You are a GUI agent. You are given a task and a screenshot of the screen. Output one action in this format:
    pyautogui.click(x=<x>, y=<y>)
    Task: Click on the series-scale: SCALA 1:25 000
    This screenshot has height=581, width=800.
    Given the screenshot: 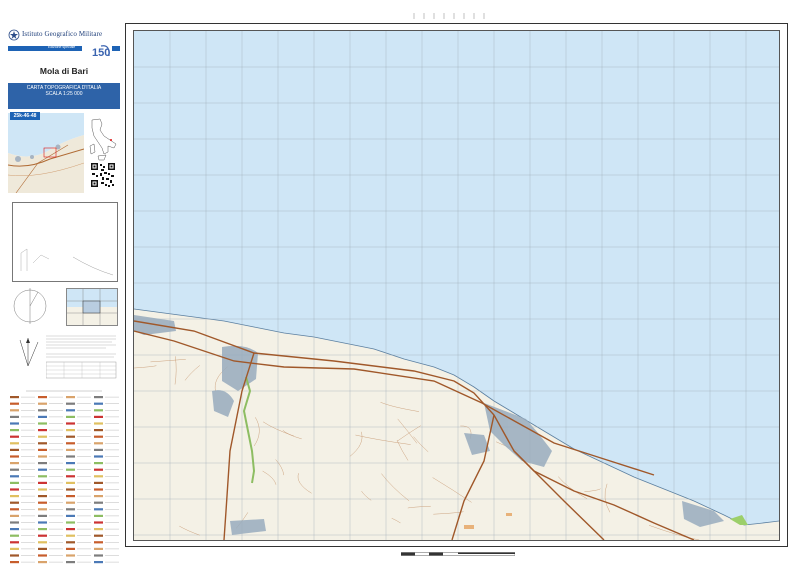 What is the action you would take?
    pyautogui.click(x=64, y=94)
    